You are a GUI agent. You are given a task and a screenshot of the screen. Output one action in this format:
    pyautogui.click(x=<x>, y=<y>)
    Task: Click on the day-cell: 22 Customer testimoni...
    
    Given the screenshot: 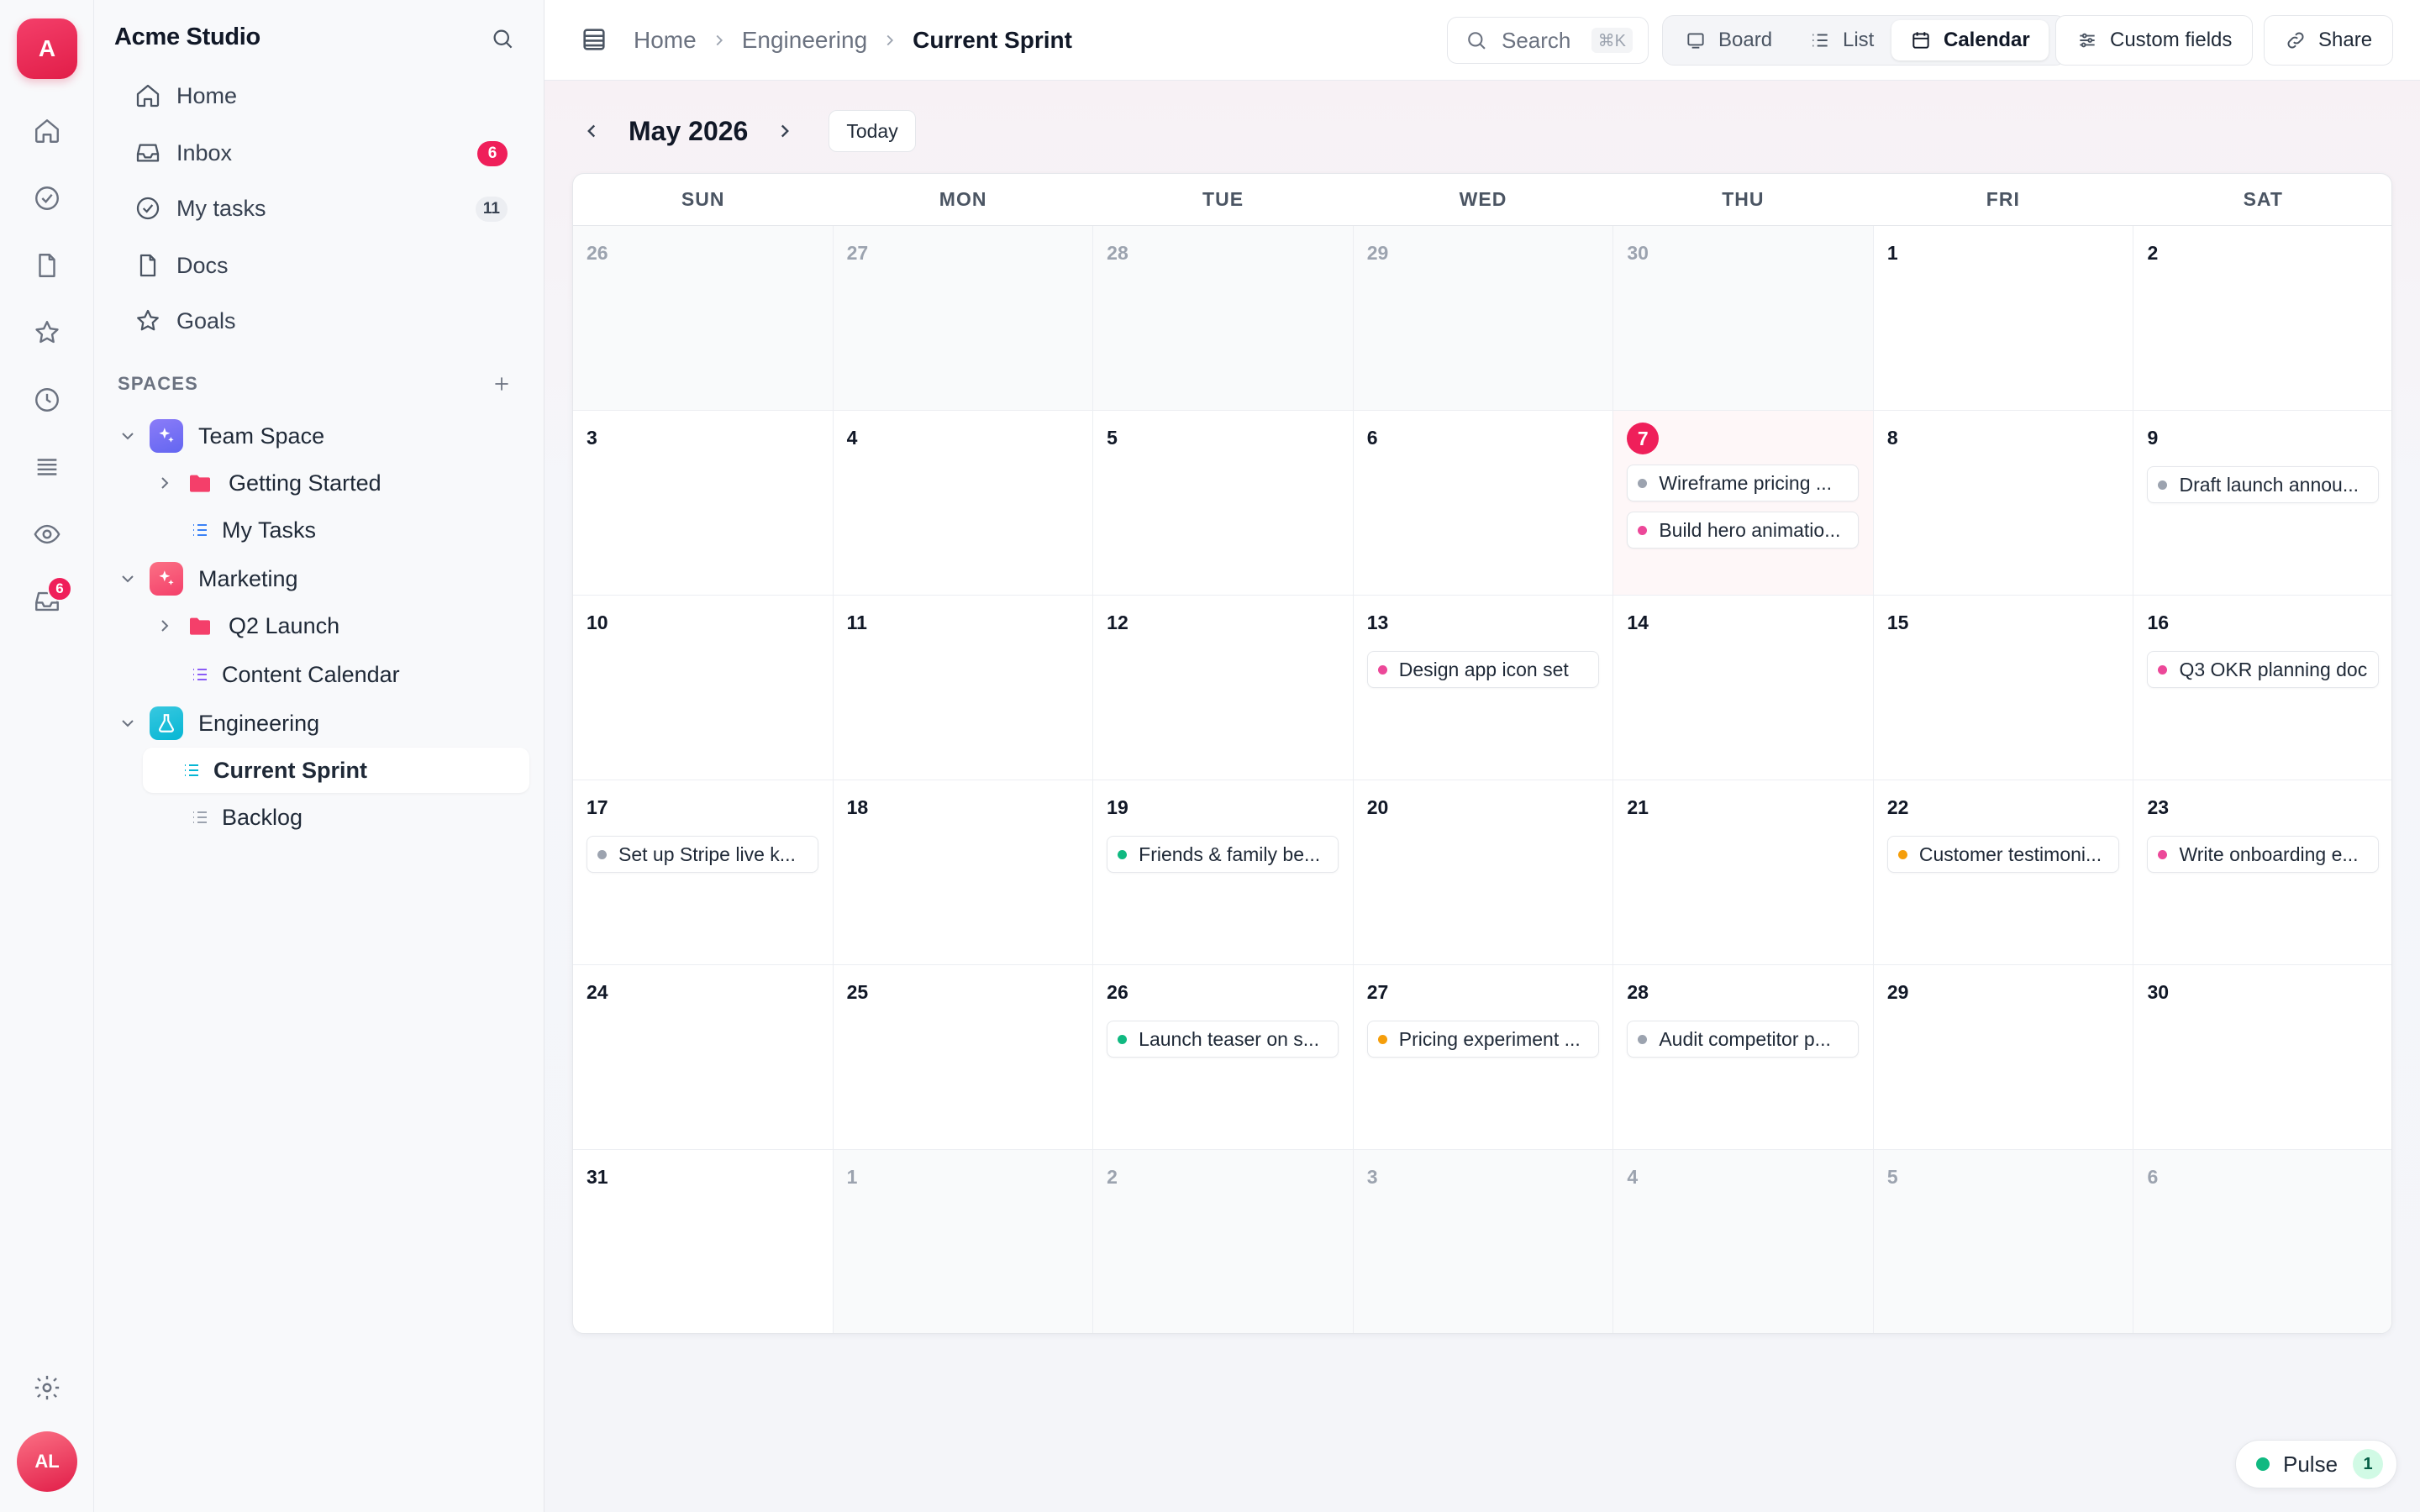 What is the action you would take?
    pyautogui.click(x=2004, y=872)
    